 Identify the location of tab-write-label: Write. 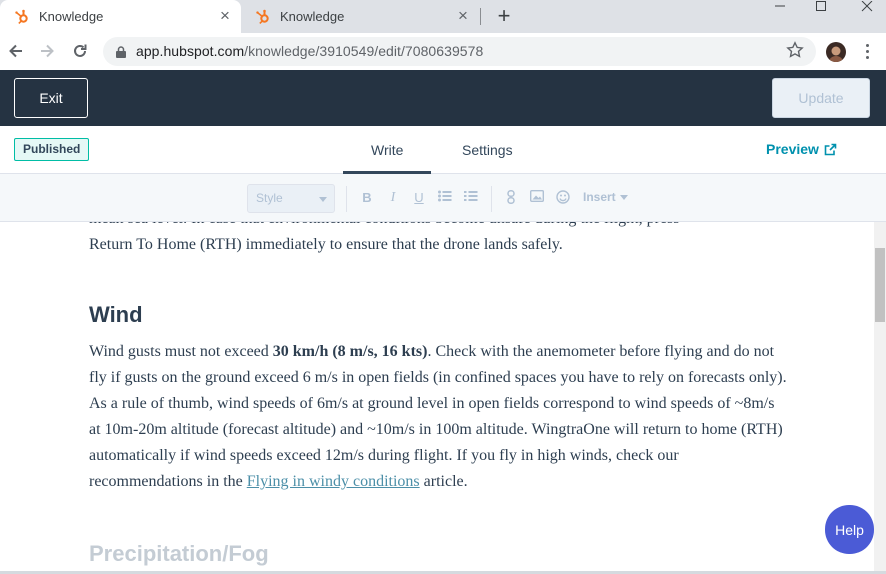
(387, 150).